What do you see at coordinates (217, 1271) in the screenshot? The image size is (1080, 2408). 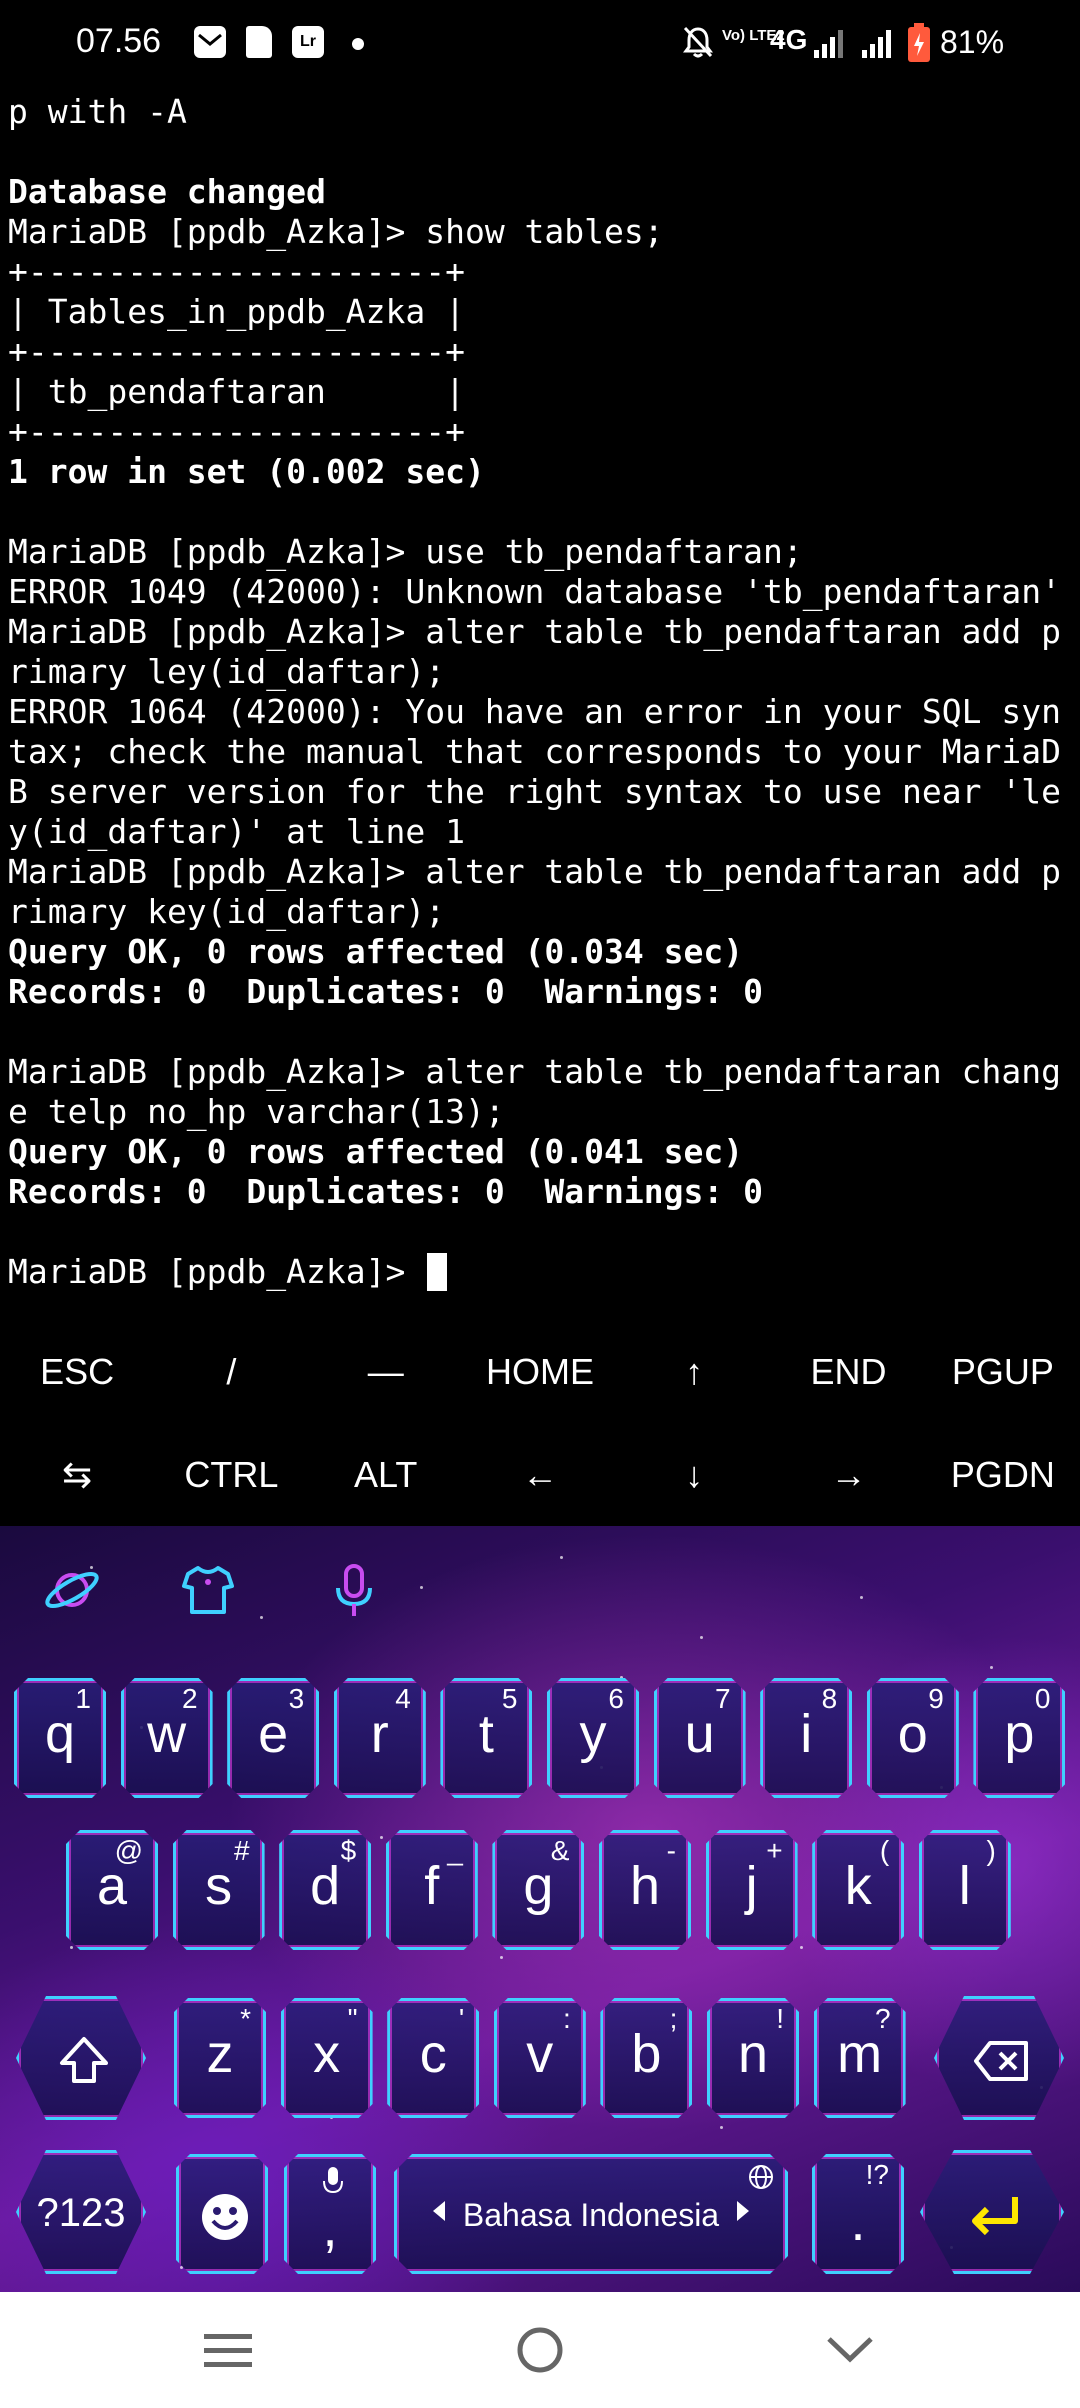 I see `terminal-prompt: MariaDB [ppdb_Azka]>` at bounding box center [217, 1271].